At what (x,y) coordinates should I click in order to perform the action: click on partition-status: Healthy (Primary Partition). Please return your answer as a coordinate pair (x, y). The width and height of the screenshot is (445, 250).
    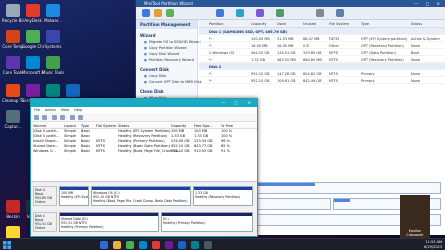
    Looking at the image, I should click on (184, 223).